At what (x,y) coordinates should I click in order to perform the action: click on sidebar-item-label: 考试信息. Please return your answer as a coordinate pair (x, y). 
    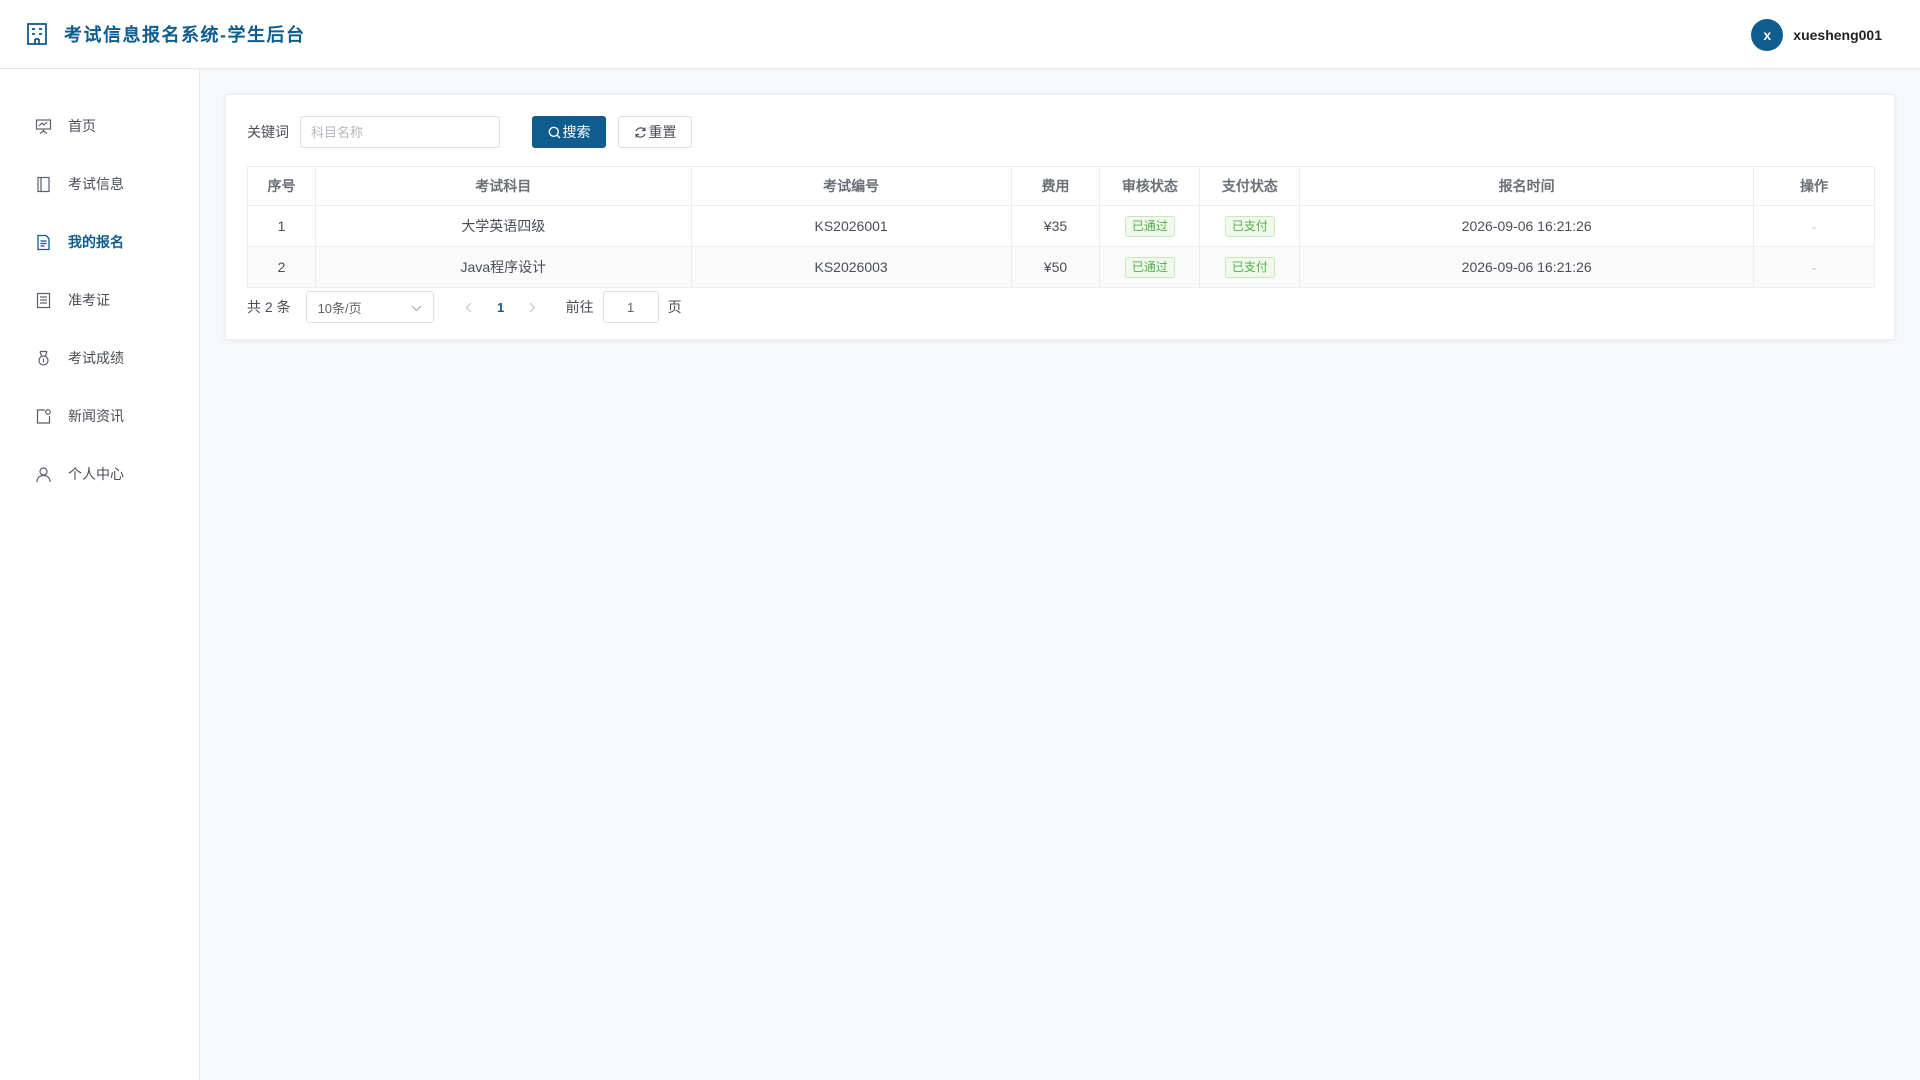
    Looking at the image, I should click on (96, 184).